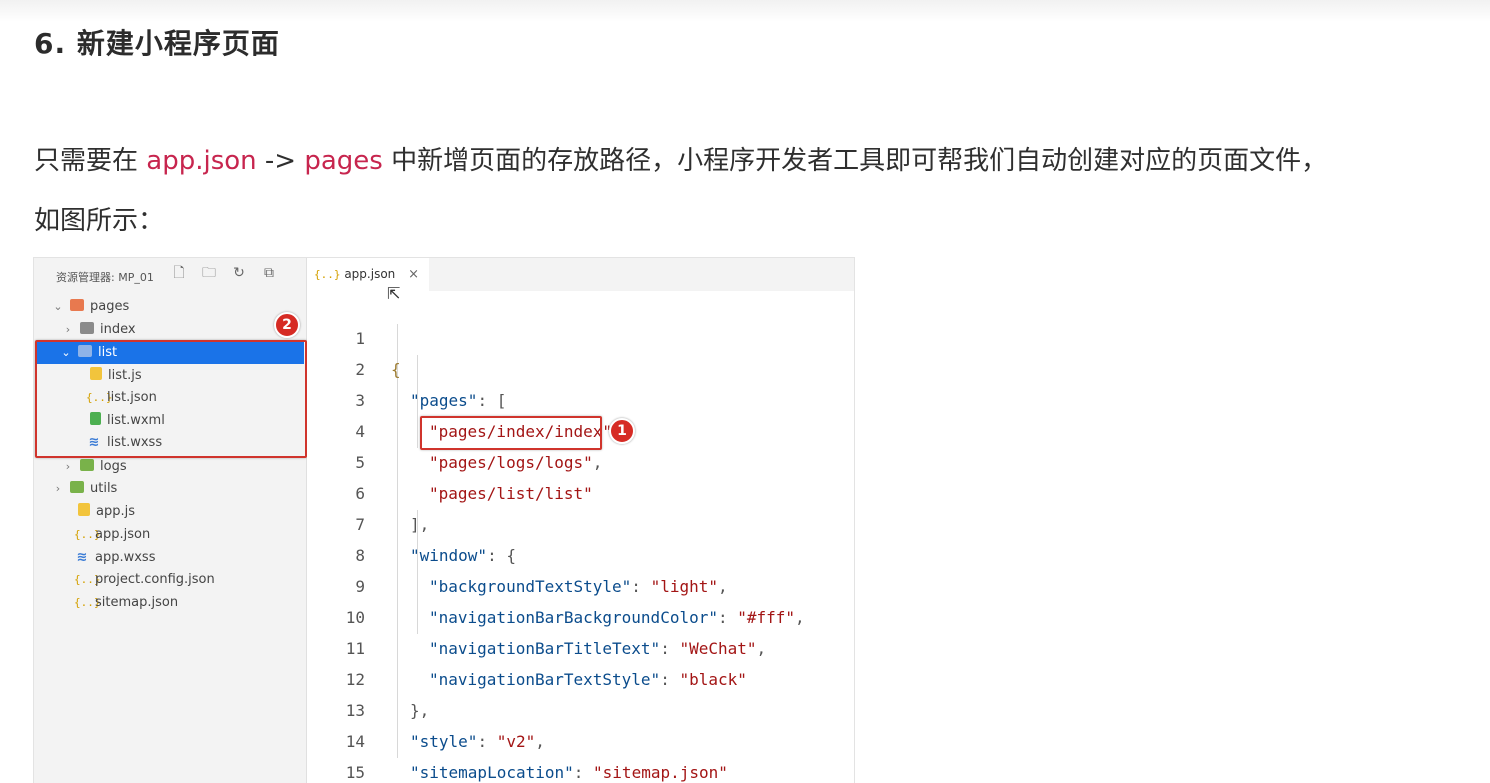  I want to click on section-heading: 6. 新建小程序页面, so click(157, 43).